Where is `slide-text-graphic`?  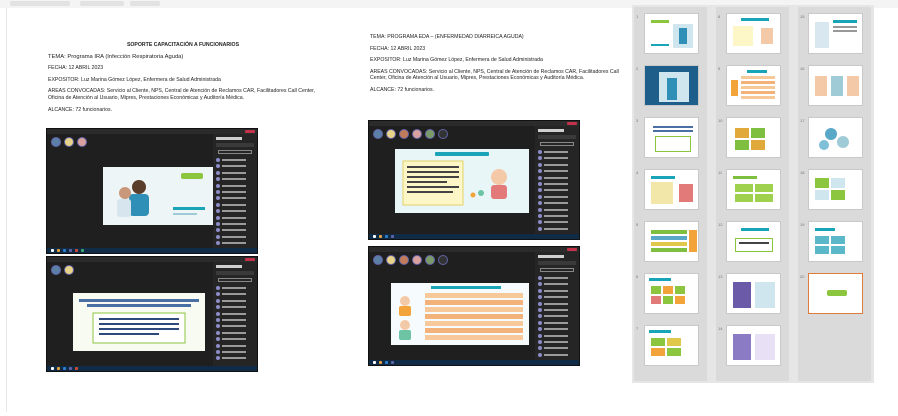 slide-text-graphic is located at coordinates (139, 321).